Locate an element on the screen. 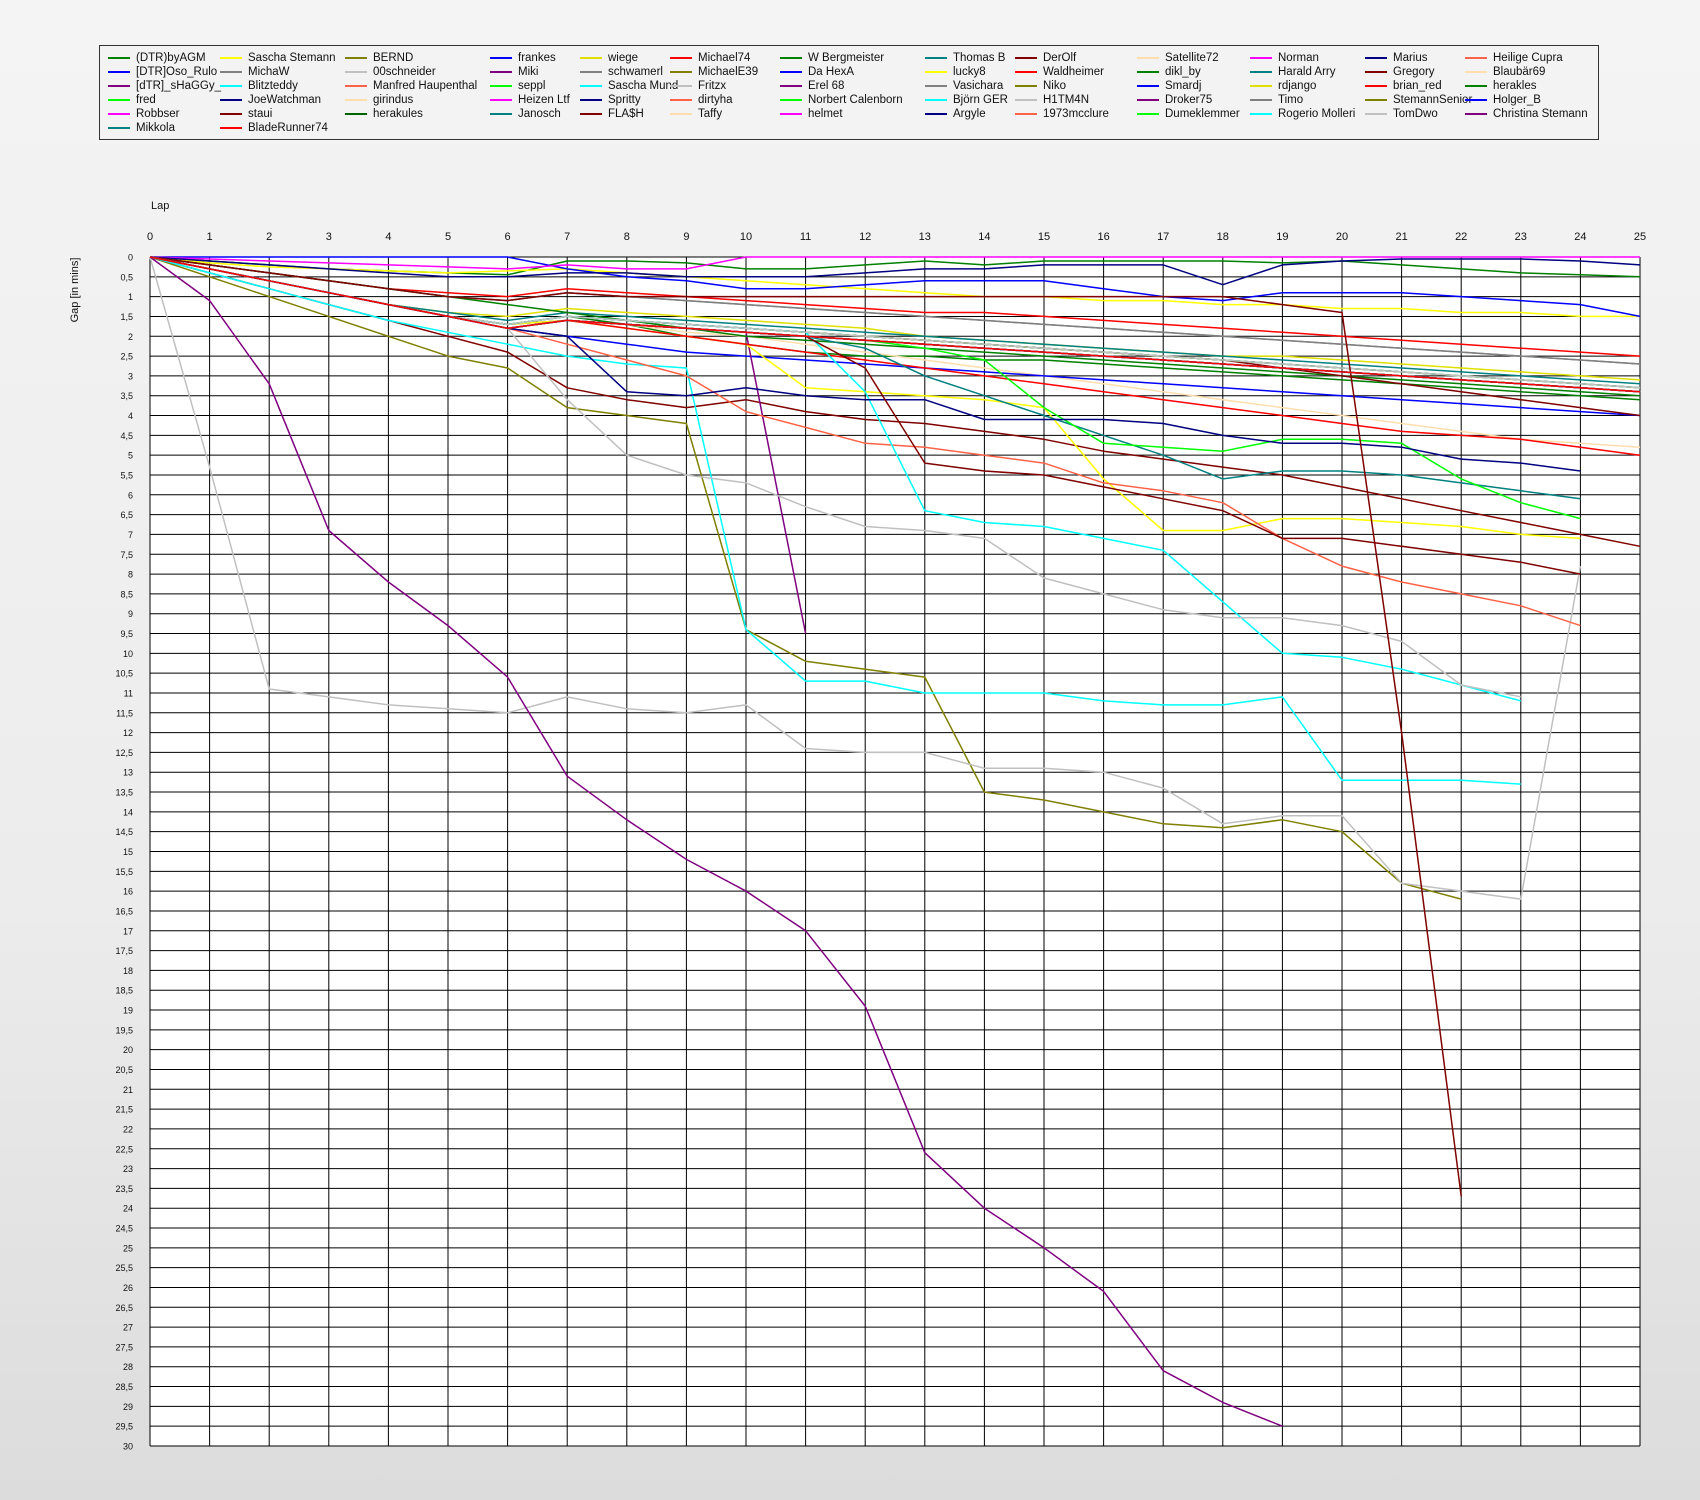  y-tick-label: 20,5 is located at coordinates (124, 1070).